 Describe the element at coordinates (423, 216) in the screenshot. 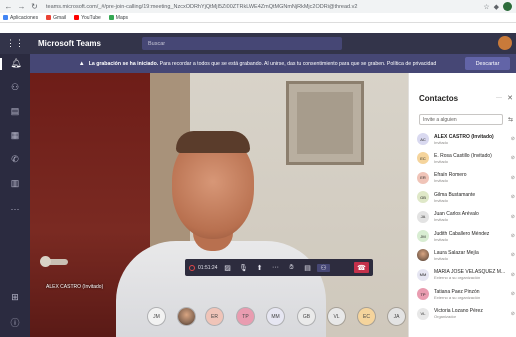

I see `contact-avatar: JA` at that location.